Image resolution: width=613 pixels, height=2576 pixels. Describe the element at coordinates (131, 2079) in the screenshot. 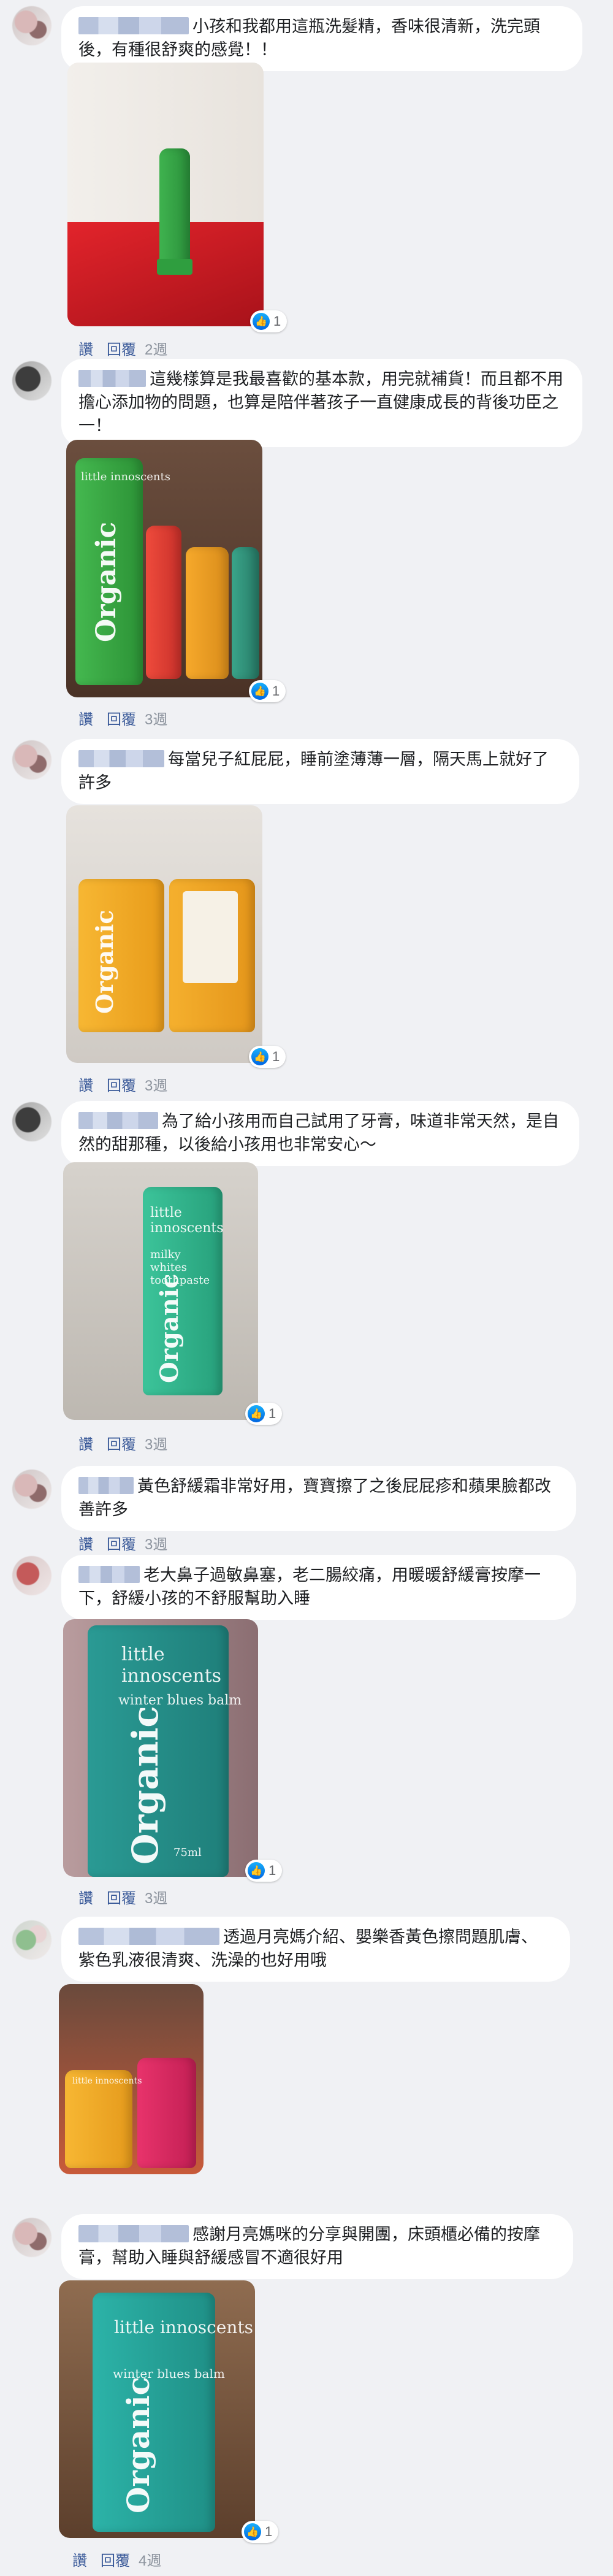

I see `comment-photo: little innoscents` at that location.